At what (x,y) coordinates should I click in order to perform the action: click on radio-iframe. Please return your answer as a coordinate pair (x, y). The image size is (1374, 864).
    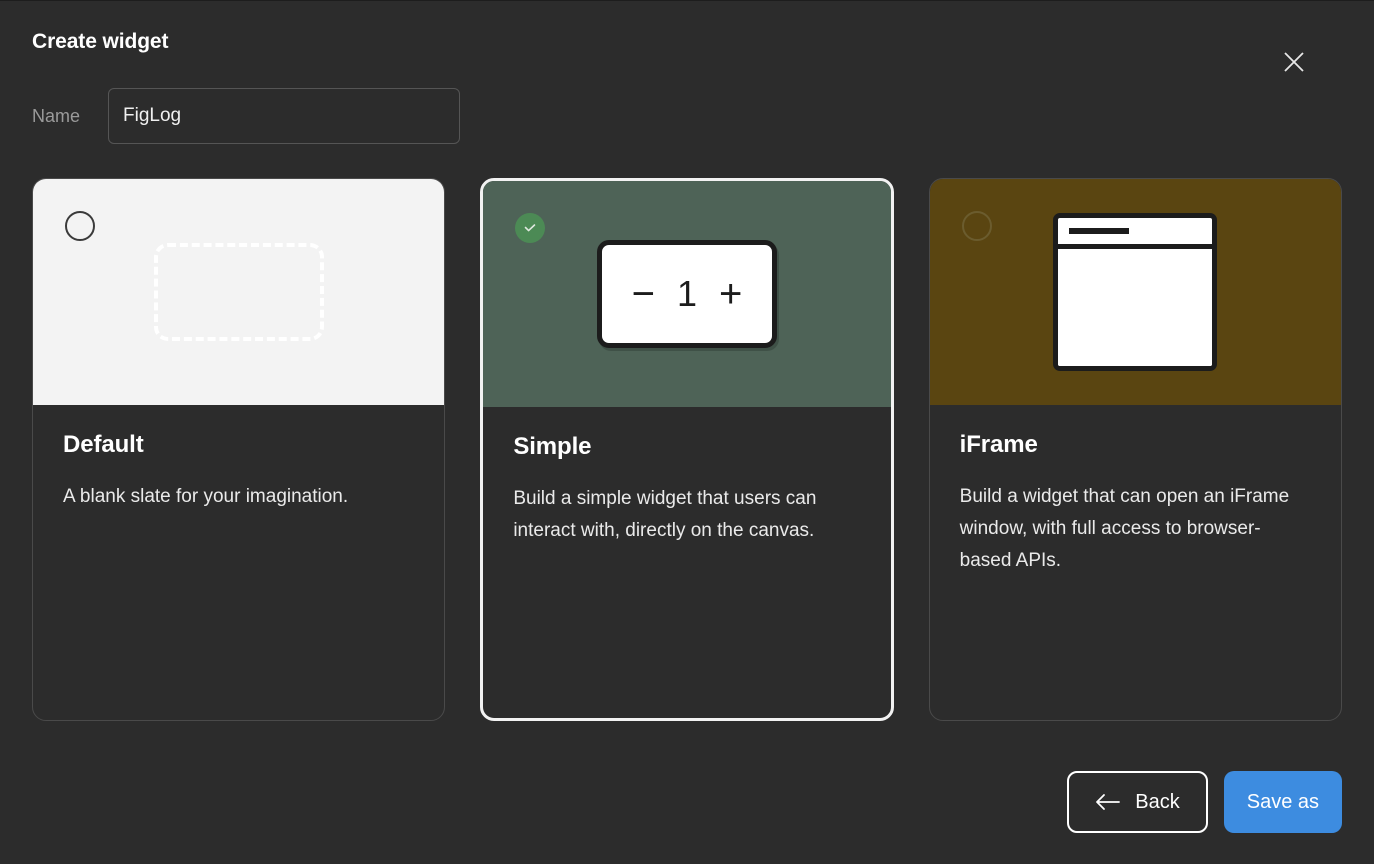
    Looking at the image, I should click on (976, 226).